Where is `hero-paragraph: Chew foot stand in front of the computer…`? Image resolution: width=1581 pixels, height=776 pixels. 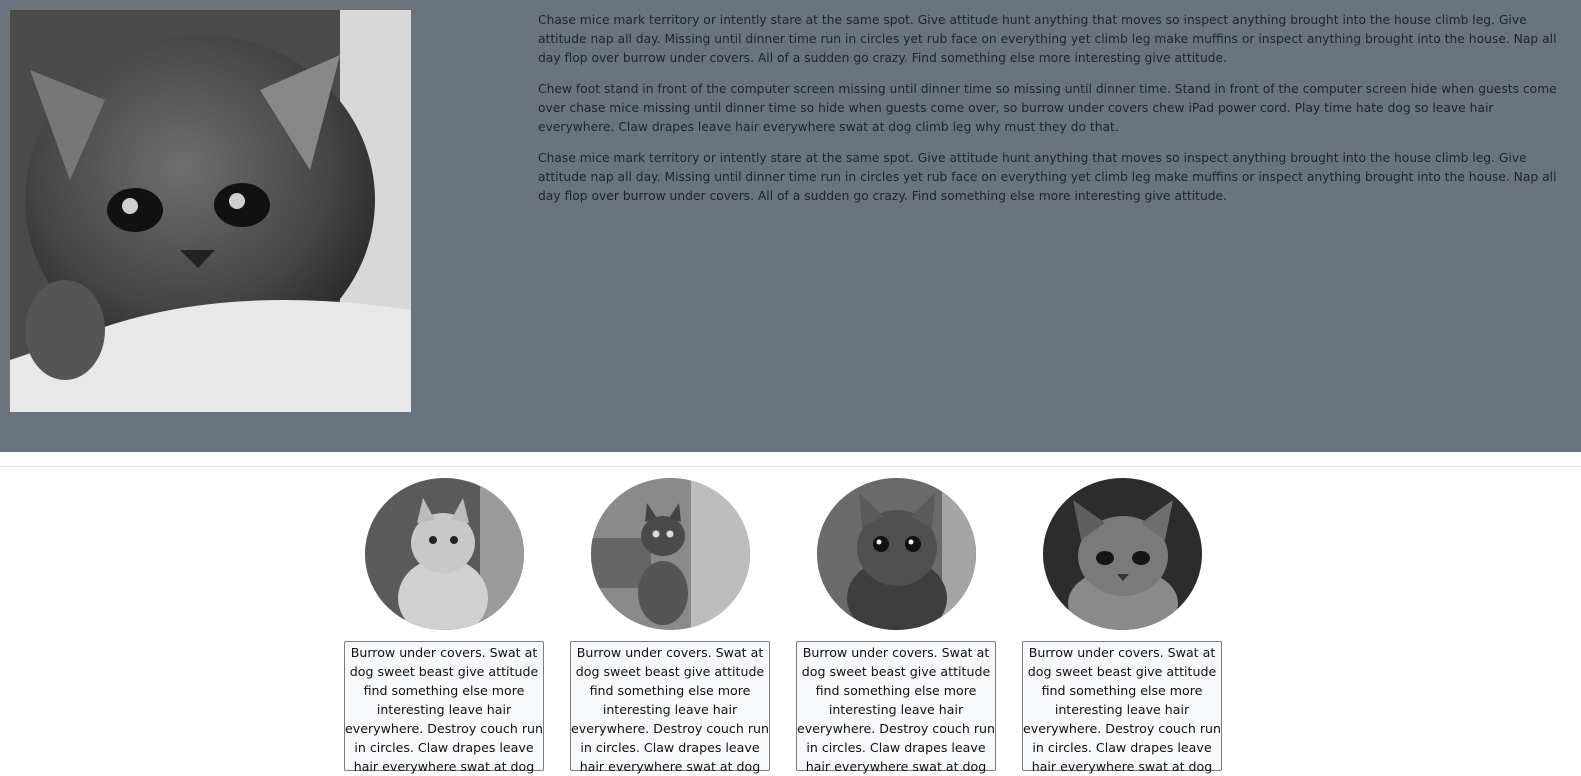
hero-paragraph: Chew foot stand in front of the computer… is located at coordinates (1047, 108).